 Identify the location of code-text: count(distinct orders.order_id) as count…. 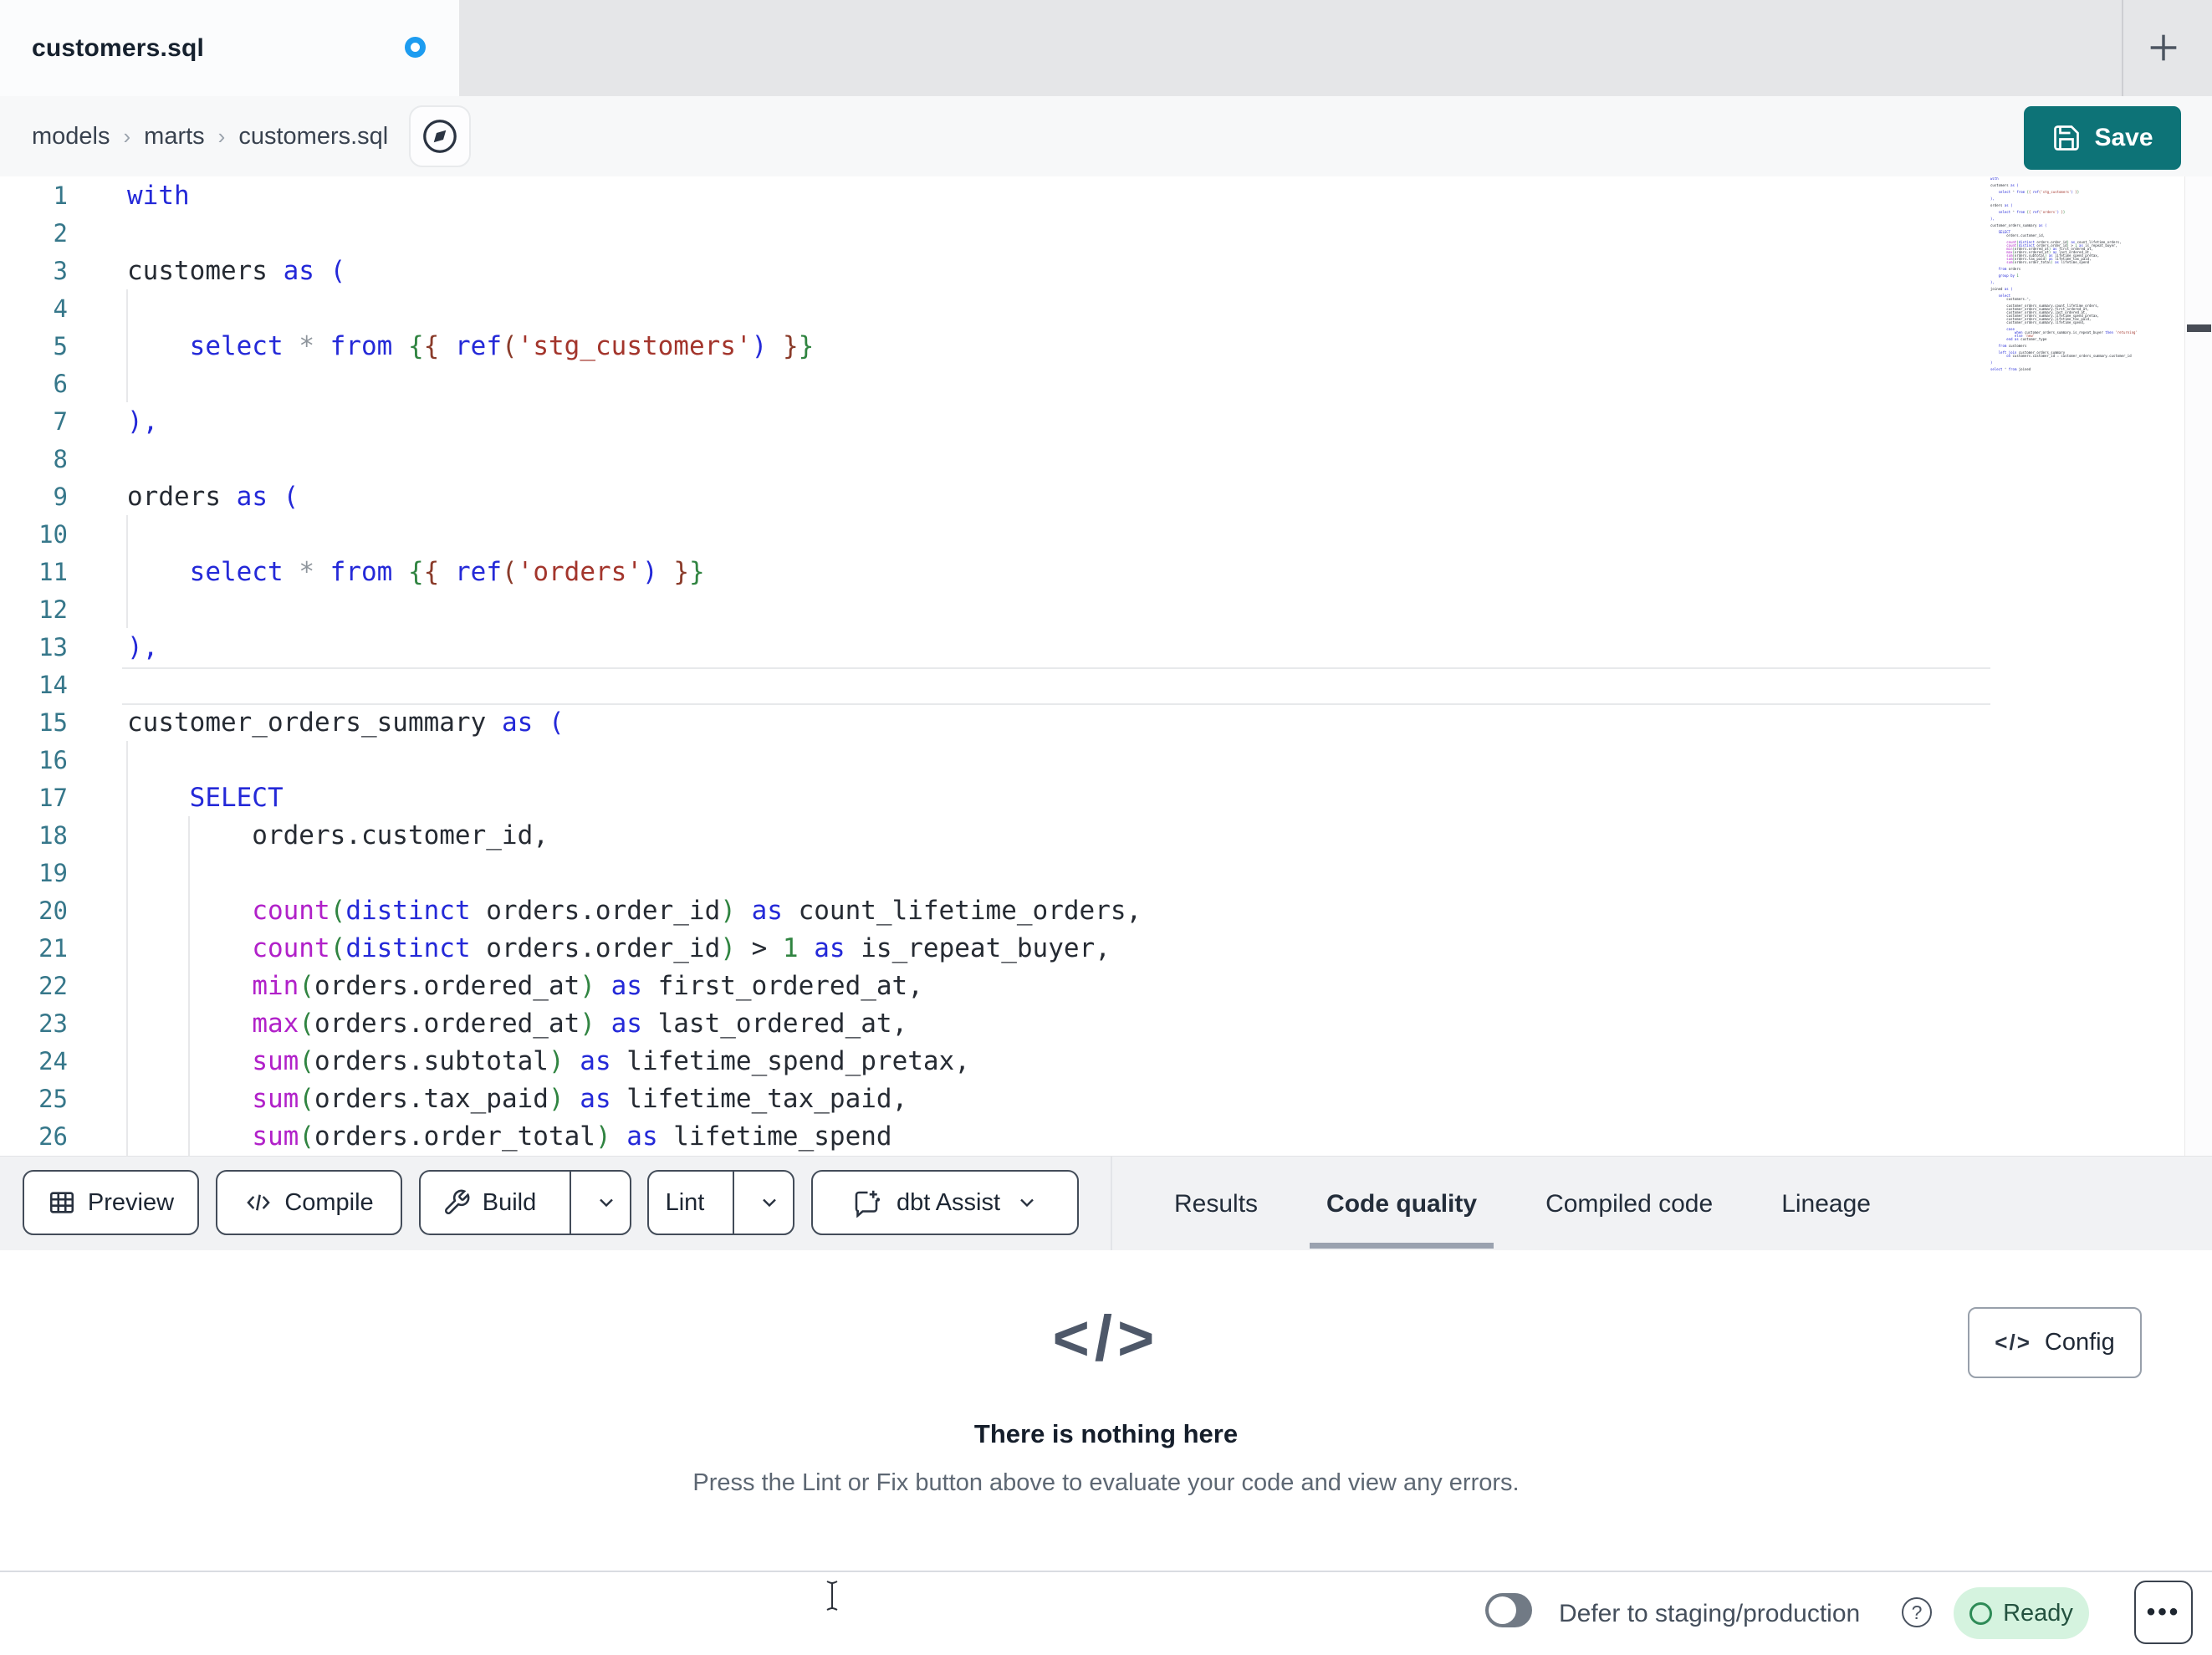
(697, 910).